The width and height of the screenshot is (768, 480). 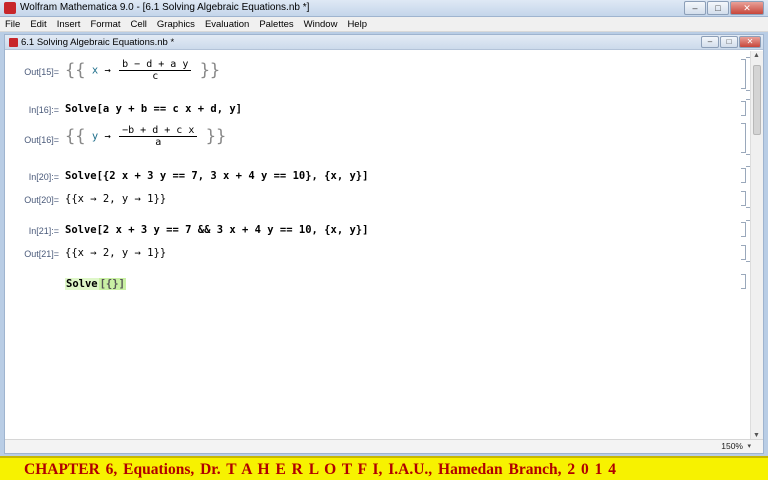 What do you see at coordinates (95, 136) in the screenshot?
I see `out16-var: y` at bounding box center [95, 136].